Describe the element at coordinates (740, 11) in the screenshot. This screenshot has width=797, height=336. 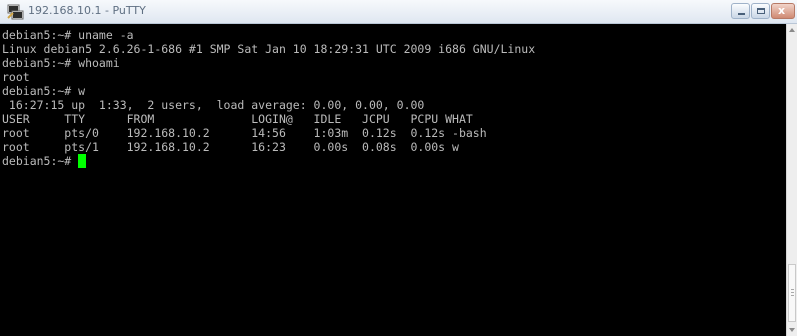
I see `minimize-button` at that location.